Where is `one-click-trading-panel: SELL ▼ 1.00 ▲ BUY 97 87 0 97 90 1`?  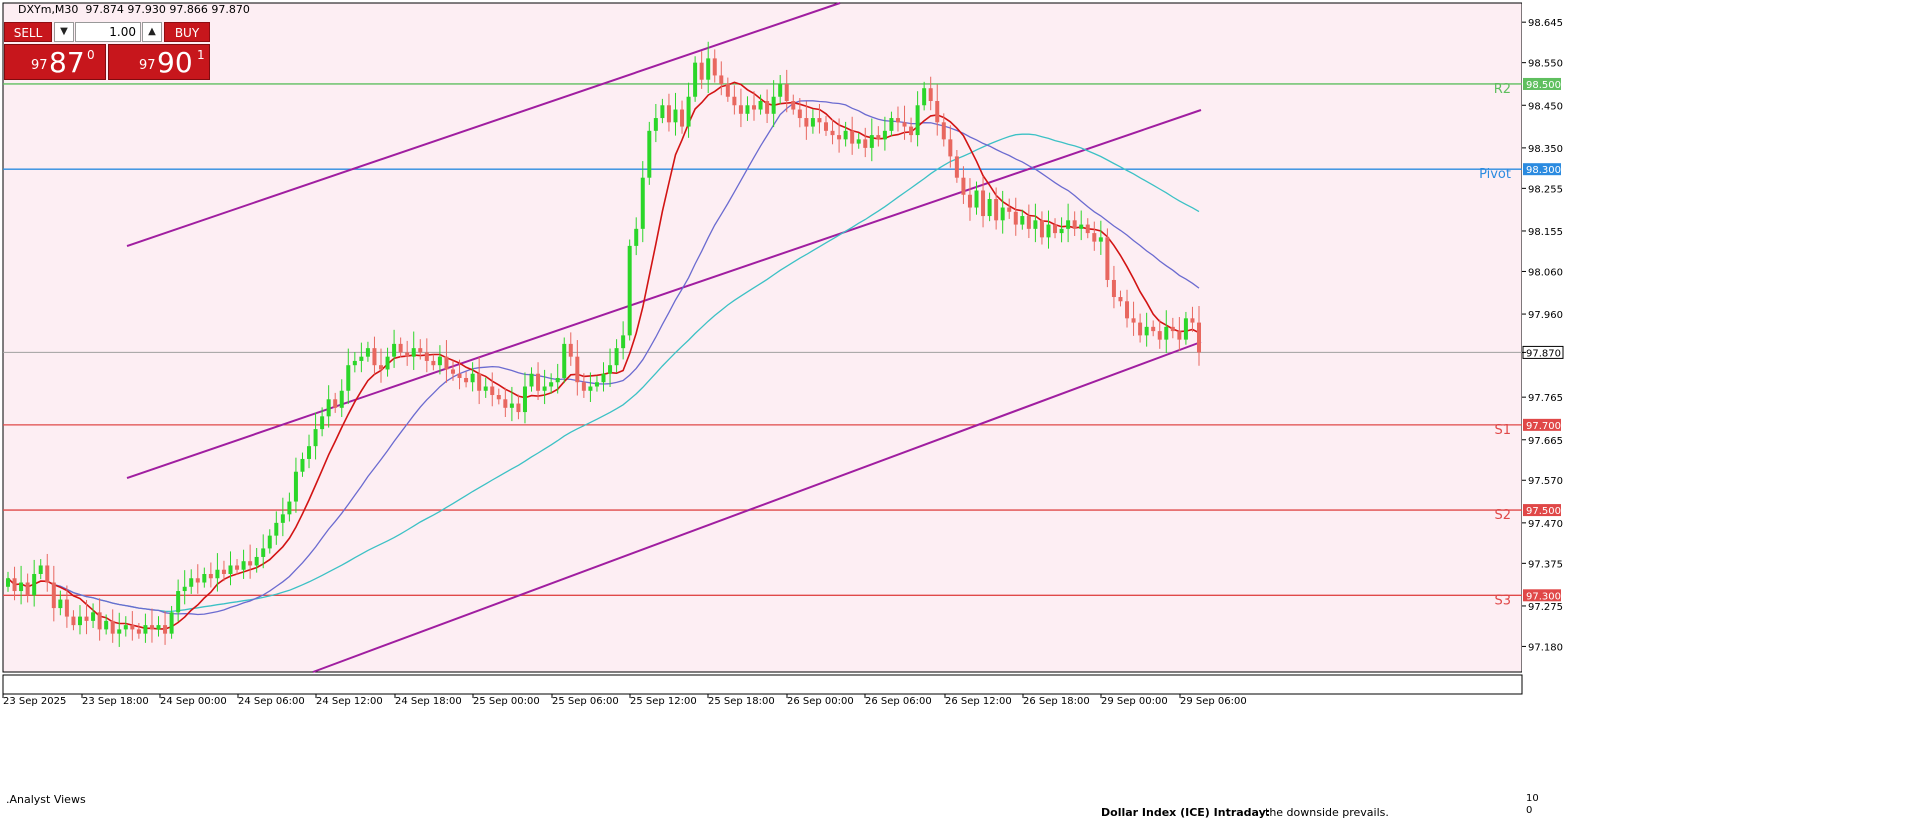 one-click-trading-panel: SELL ▼ 1.00 ▲ BUY 97 87 0 97 90 1 is located at coordinates (107, 50).